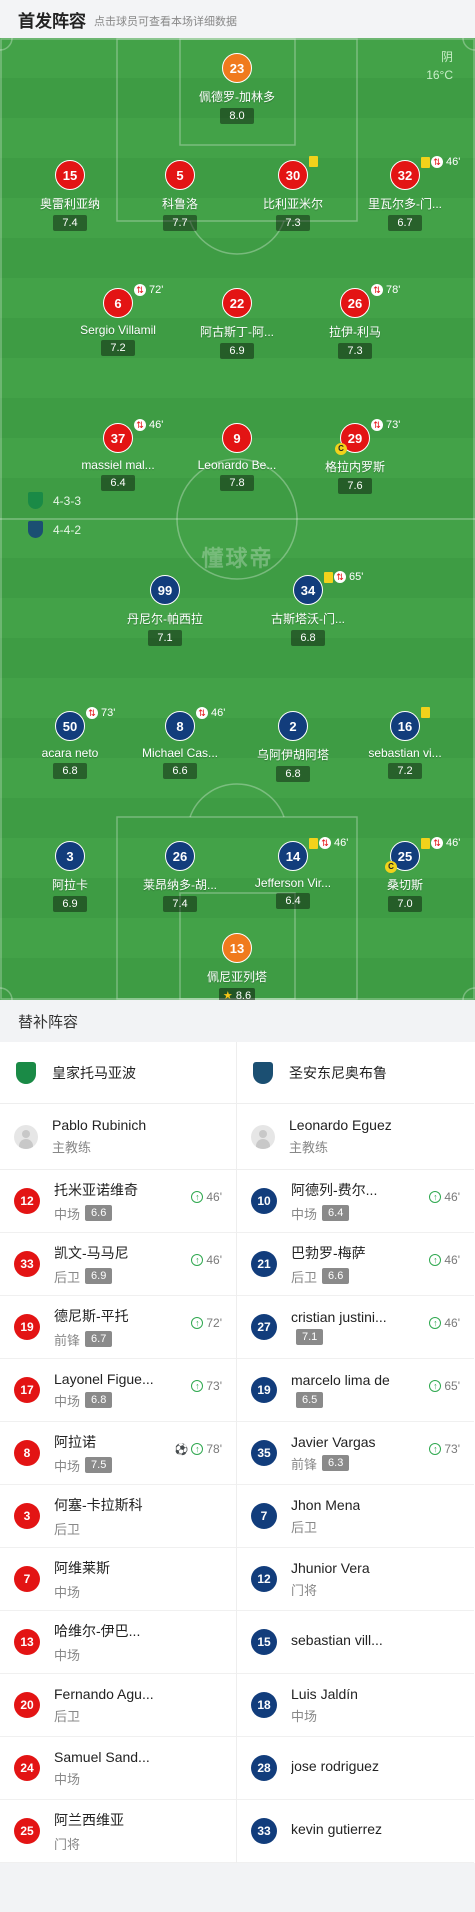 This screenshot has height=1912, width=475. What do you see at coordinates (308, 608) in the screenshot?
I see `player-away: 34 ⇅ 65' 古斯塔沃-门... 6.8` at bounding box center [308, 608].